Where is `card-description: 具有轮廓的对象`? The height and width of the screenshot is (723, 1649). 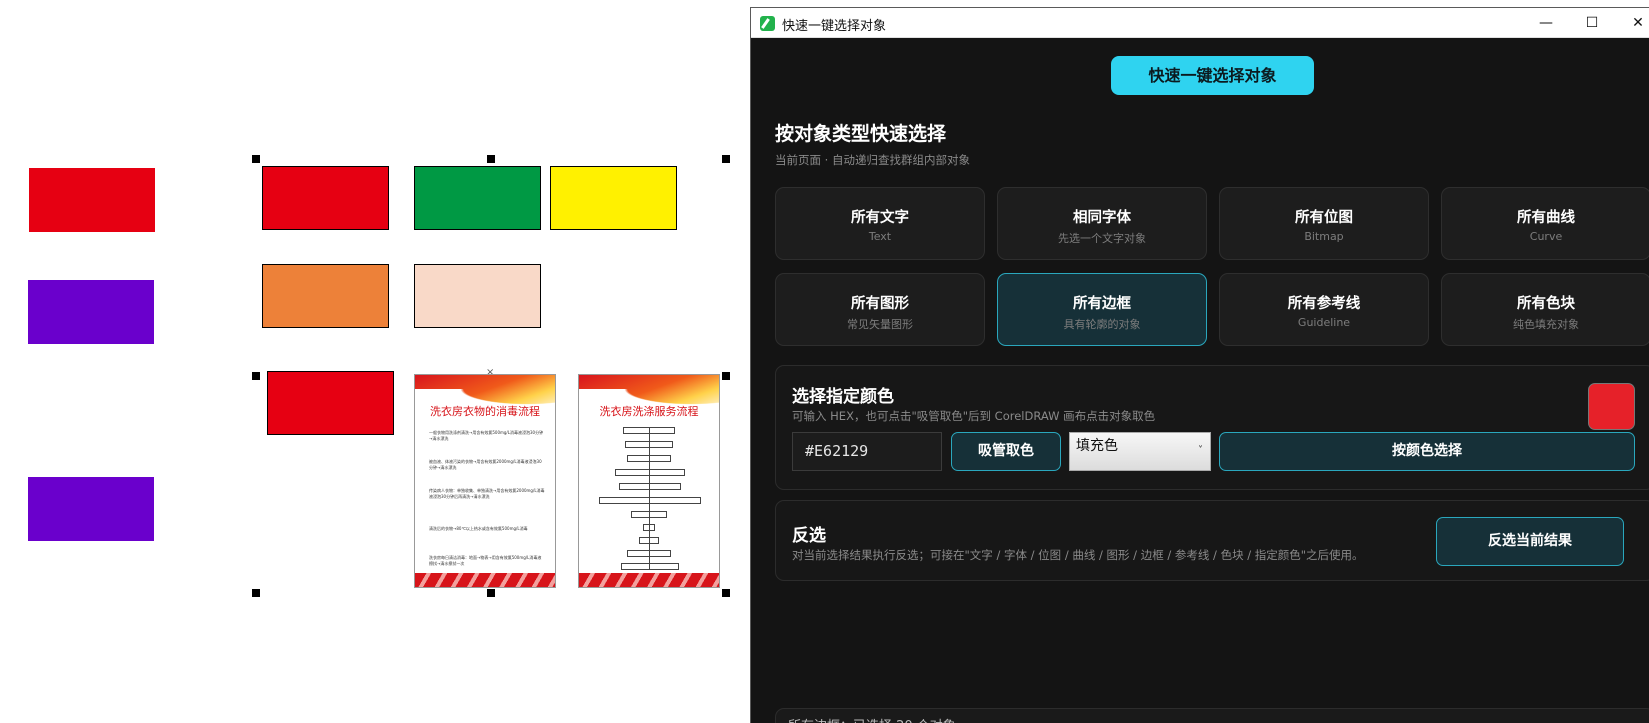 card-description: 具有轮廓的对象 is located at coordinates (1102, 324).